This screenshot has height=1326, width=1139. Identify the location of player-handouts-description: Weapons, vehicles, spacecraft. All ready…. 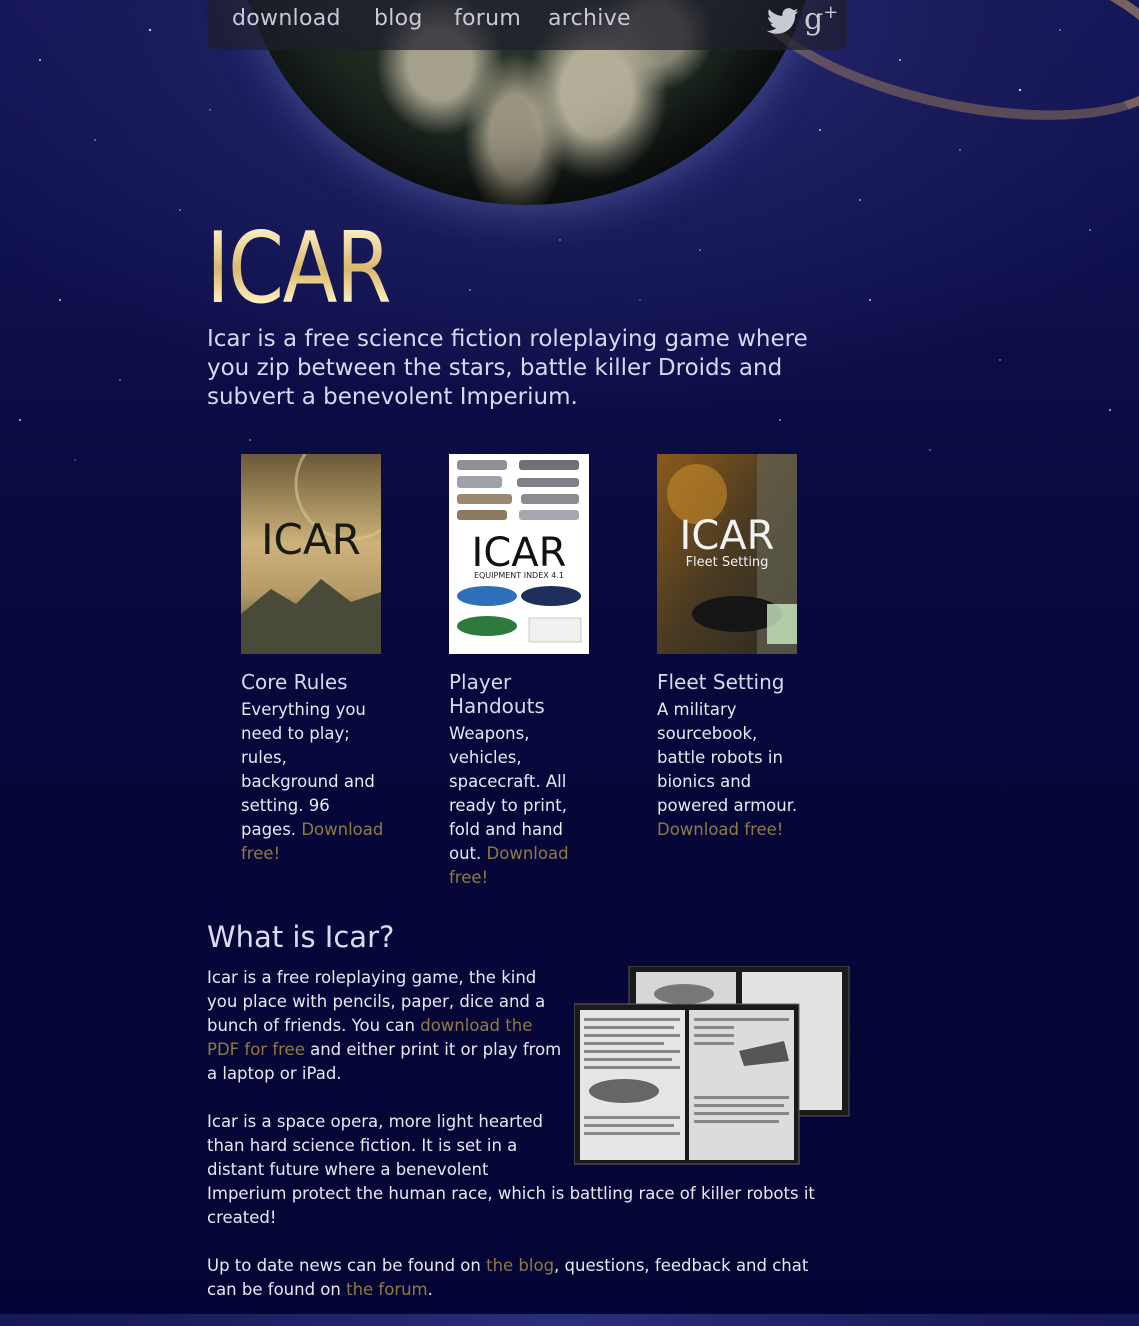
(521, 806).